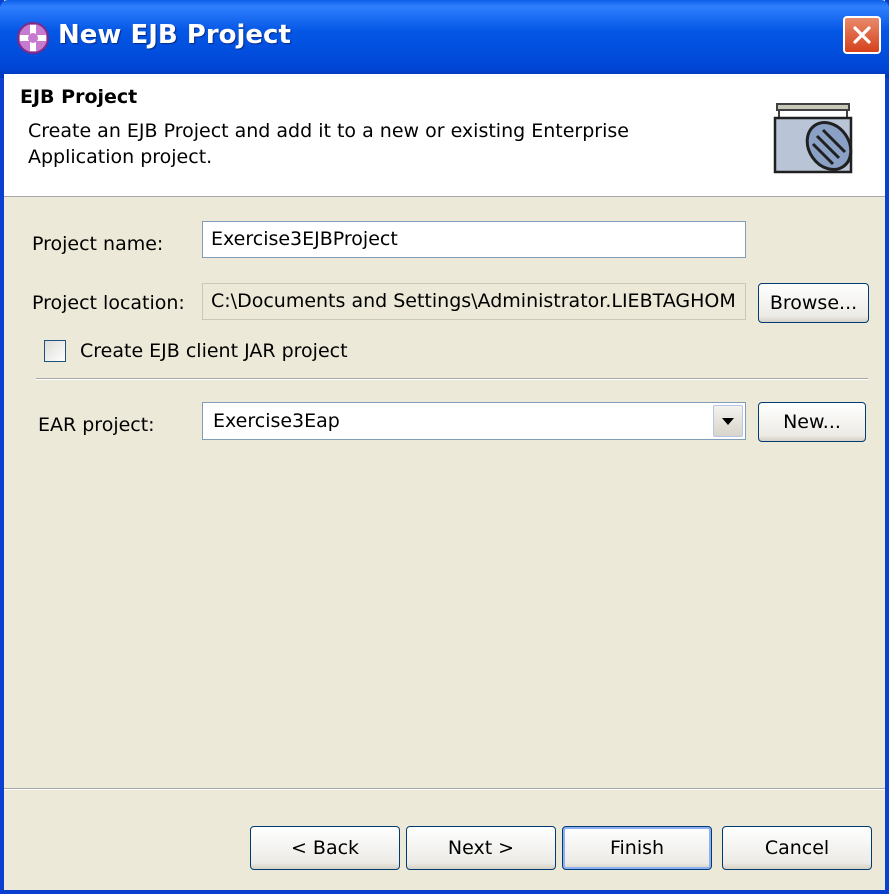 This screenshot has height=894, width=889. What do you see at coordinates (474, 421) in the screenshot?
I see `ear-project-combo: Exercise3Eap` at bounding box center [474, 421].